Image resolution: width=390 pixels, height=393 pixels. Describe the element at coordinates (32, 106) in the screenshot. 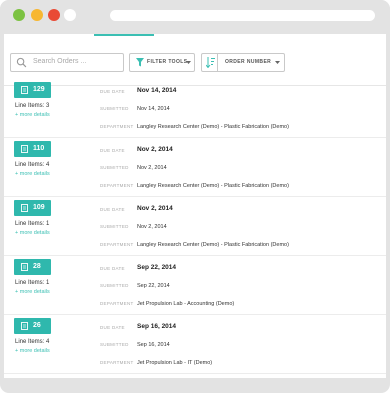

I see `line-items-count: Line Items: 3` at that location.